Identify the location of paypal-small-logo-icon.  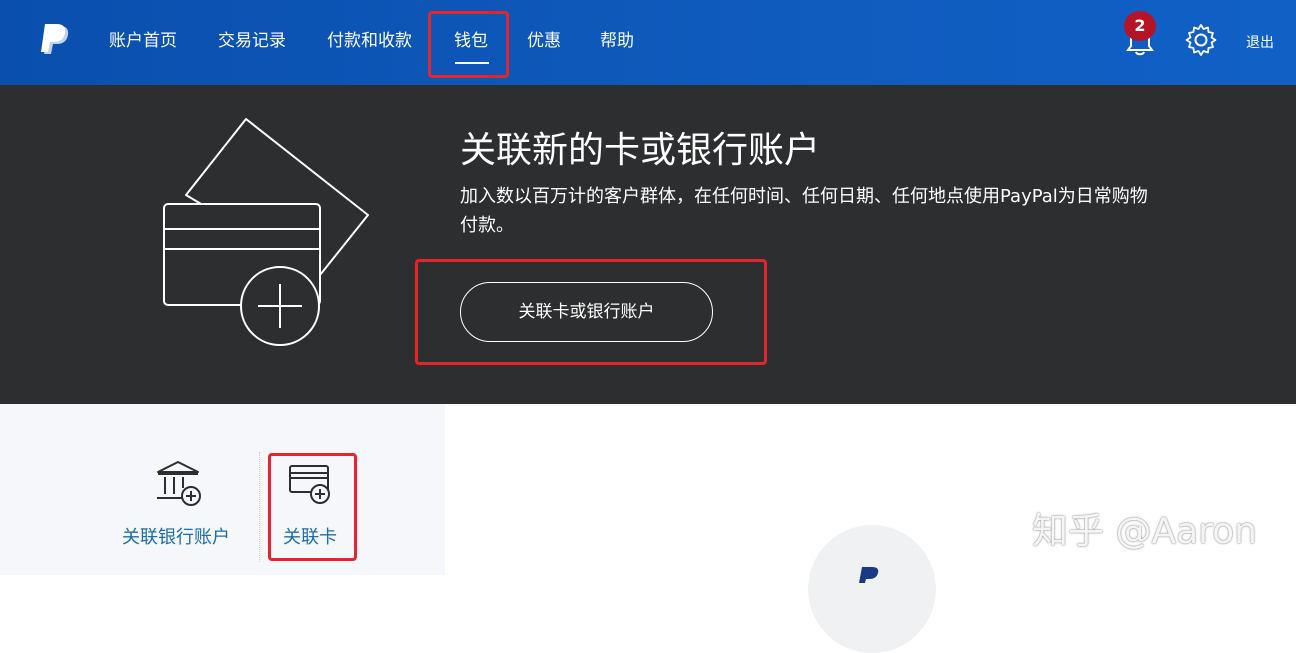
(869, 575).